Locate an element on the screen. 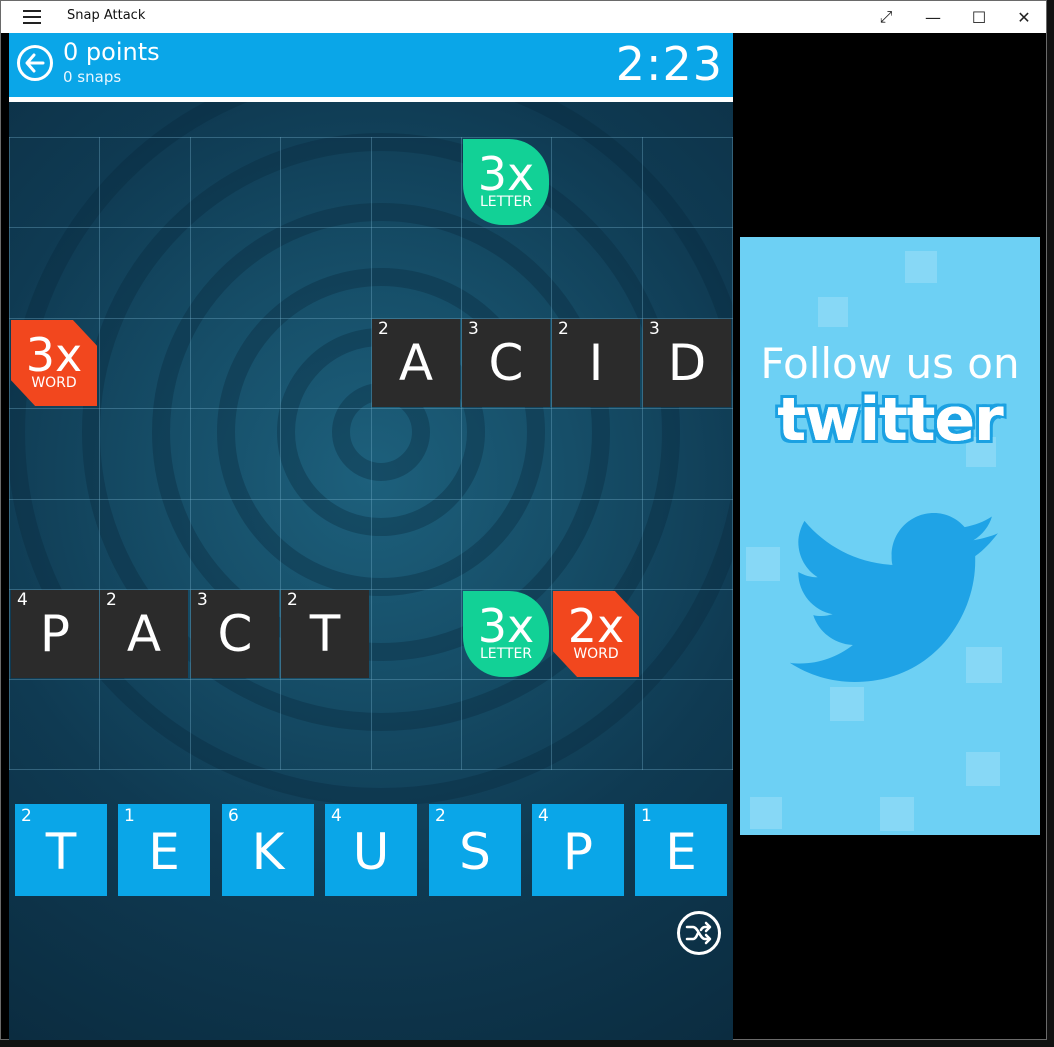  tile-letter: D is located at coordinates (687, 363).